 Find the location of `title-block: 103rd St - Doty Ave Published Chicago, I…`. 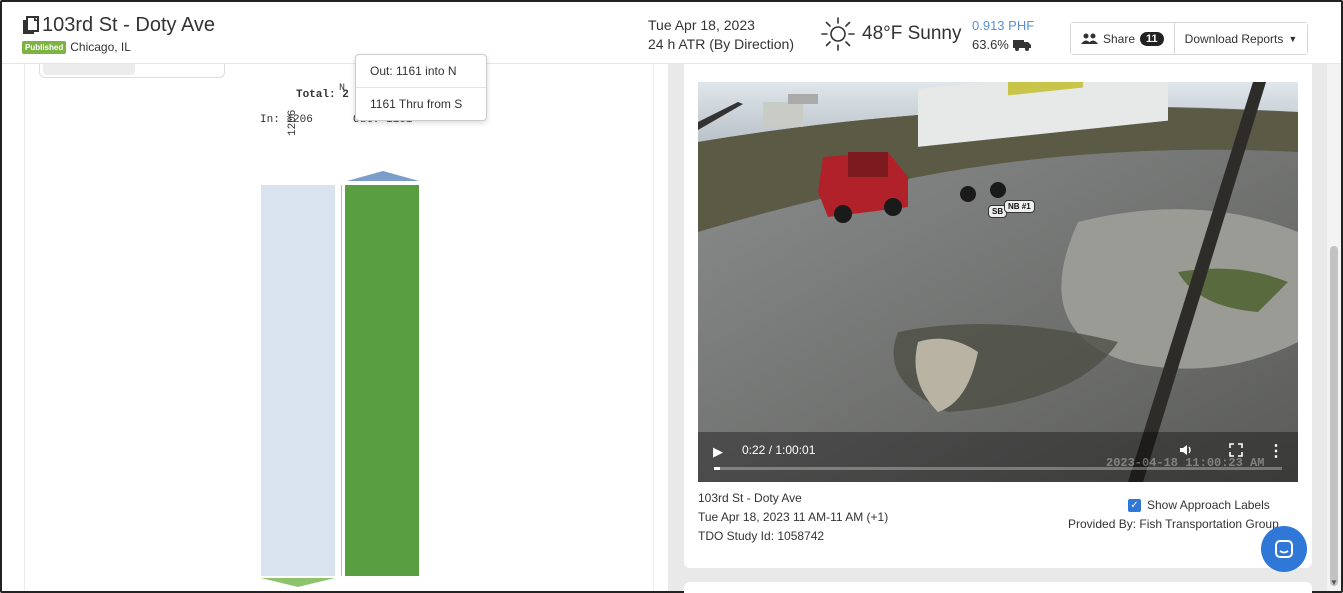

title-block: 103rd St - Doty Ave Published Chicago, I… is located at coordinates (118, 34).